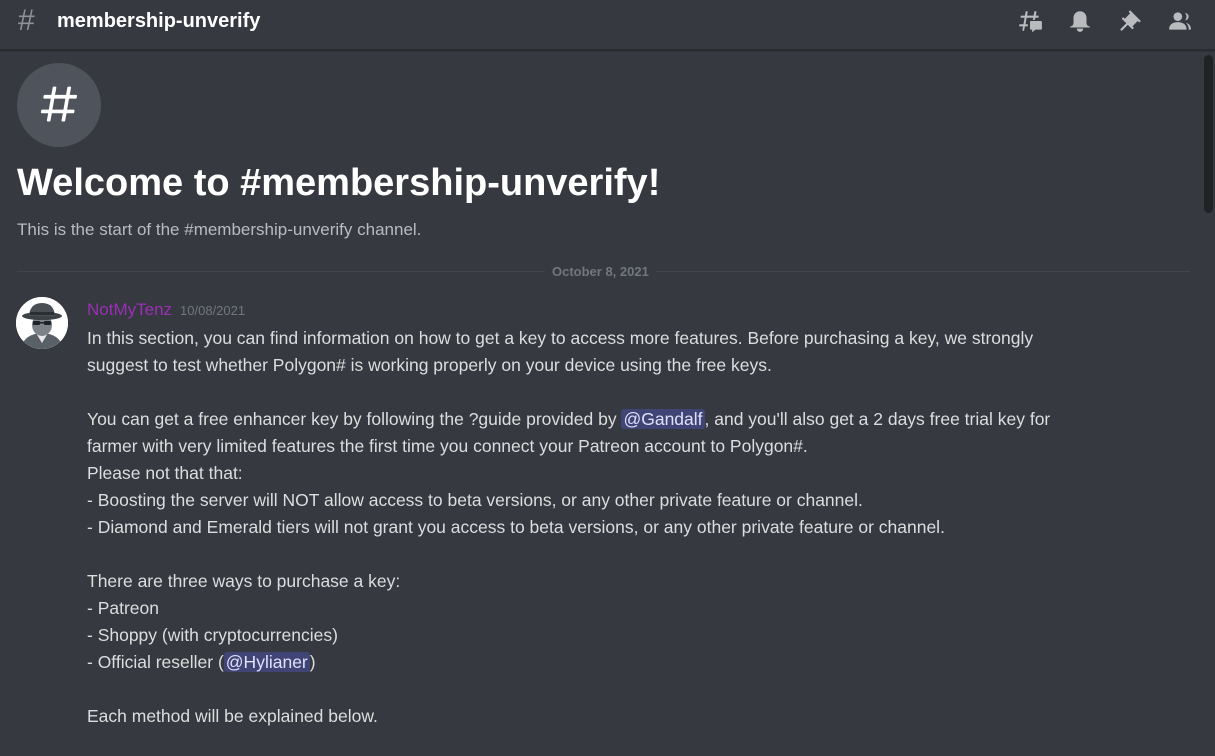  I want to click on channel-hash-icon: #, so click(26, 20).